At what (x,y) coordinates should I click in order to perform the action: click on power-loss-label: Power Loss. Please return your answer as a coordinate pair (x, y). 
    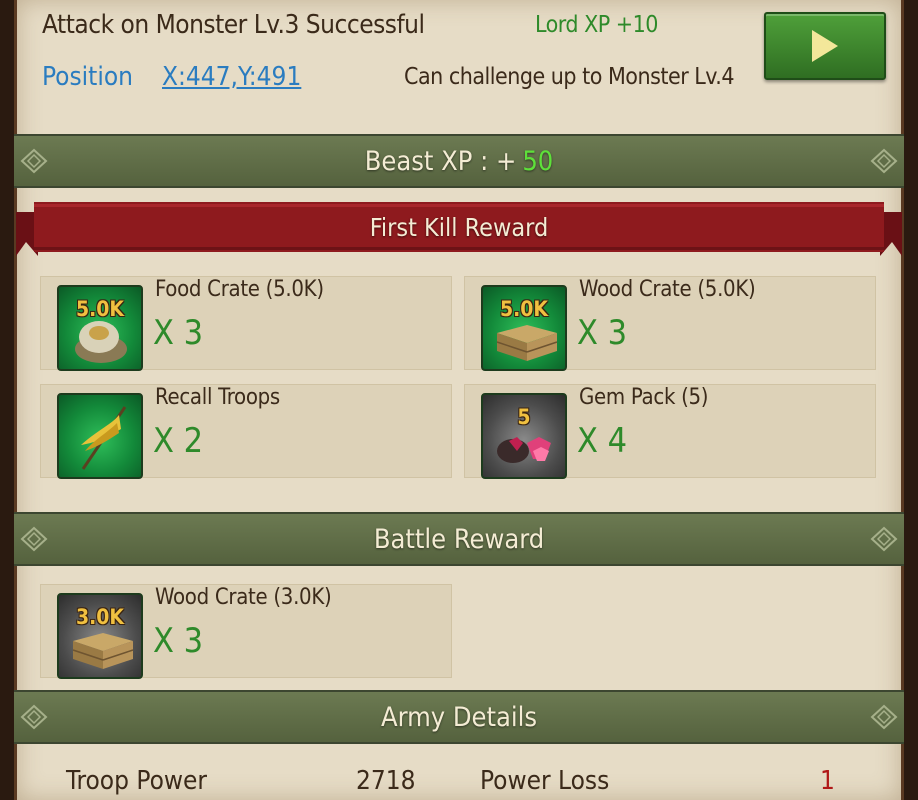
    Looking at the image, I should click on (545, 781).